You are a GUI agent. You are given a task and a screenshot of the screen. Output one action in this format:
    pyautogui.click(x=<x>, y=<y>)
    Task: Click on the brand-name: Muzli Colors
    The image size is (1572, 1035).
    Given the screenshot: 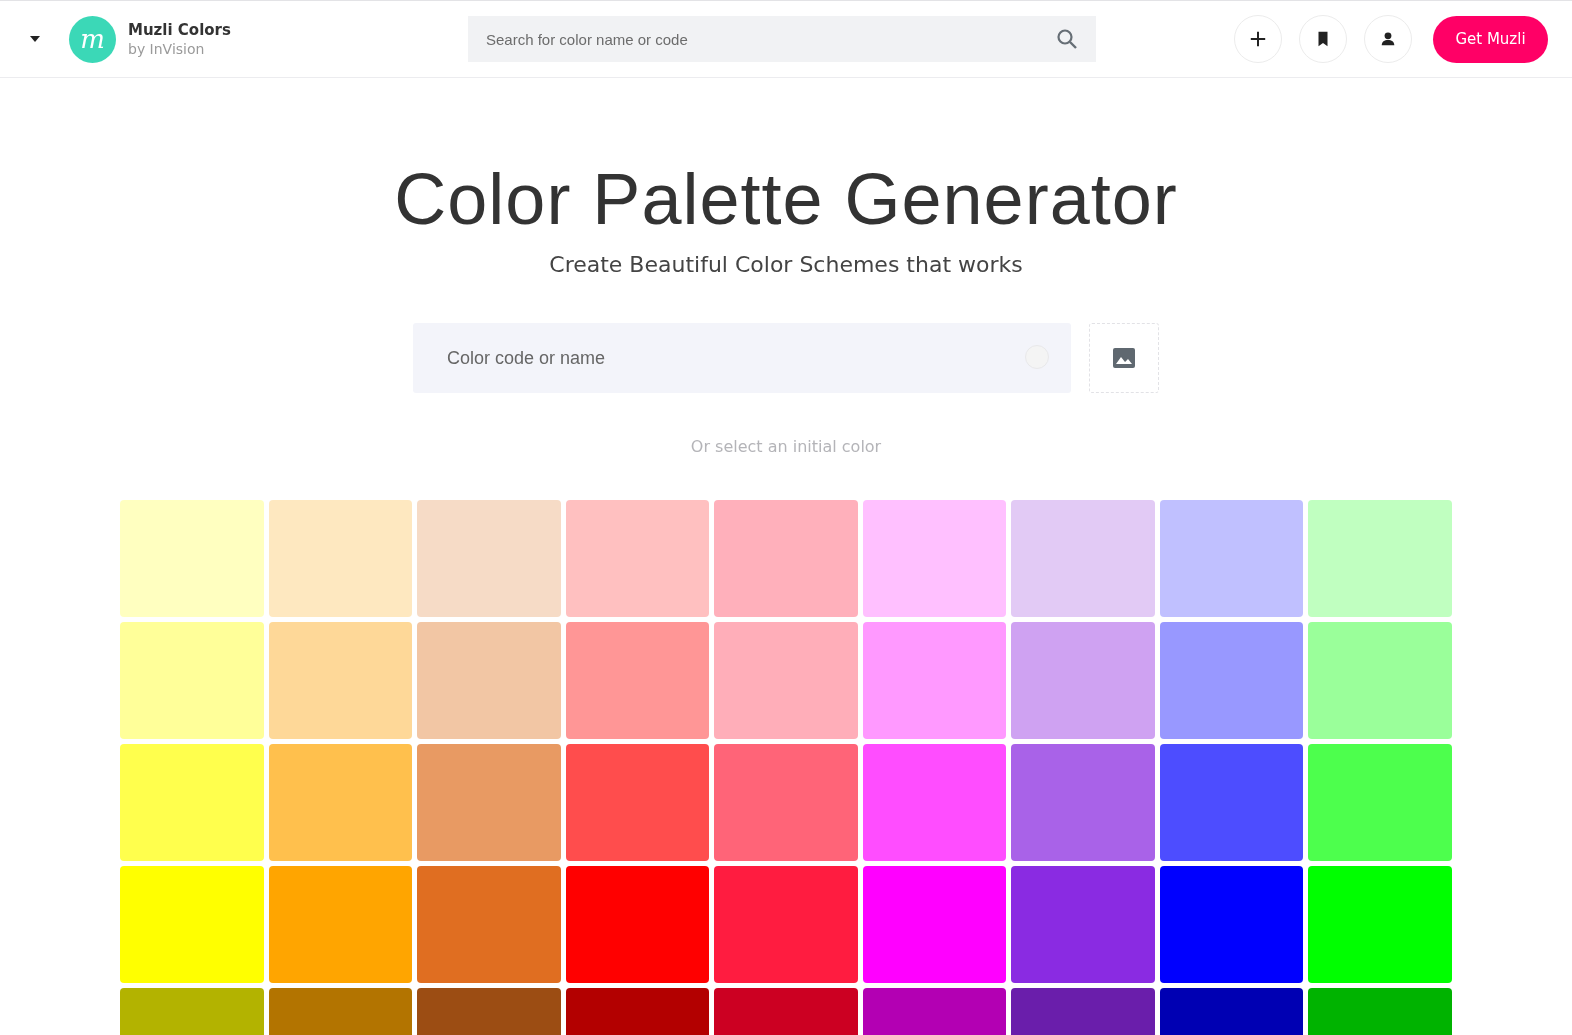 What is the action you would take?
    pyautogui.click(x=180, y=30)
    